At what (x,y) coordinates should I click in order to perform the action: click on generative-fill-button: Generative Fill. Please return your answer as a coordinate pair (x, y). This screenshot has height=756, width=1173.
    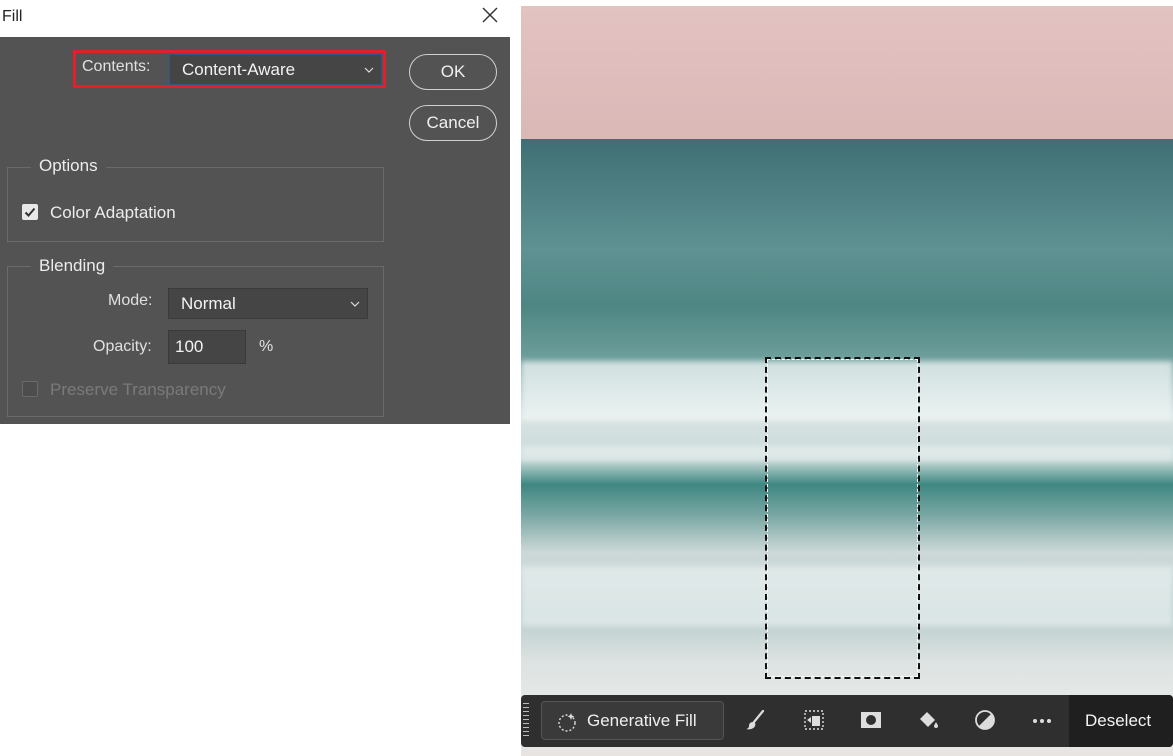
    Looking at the image, I should click on (632, 720).